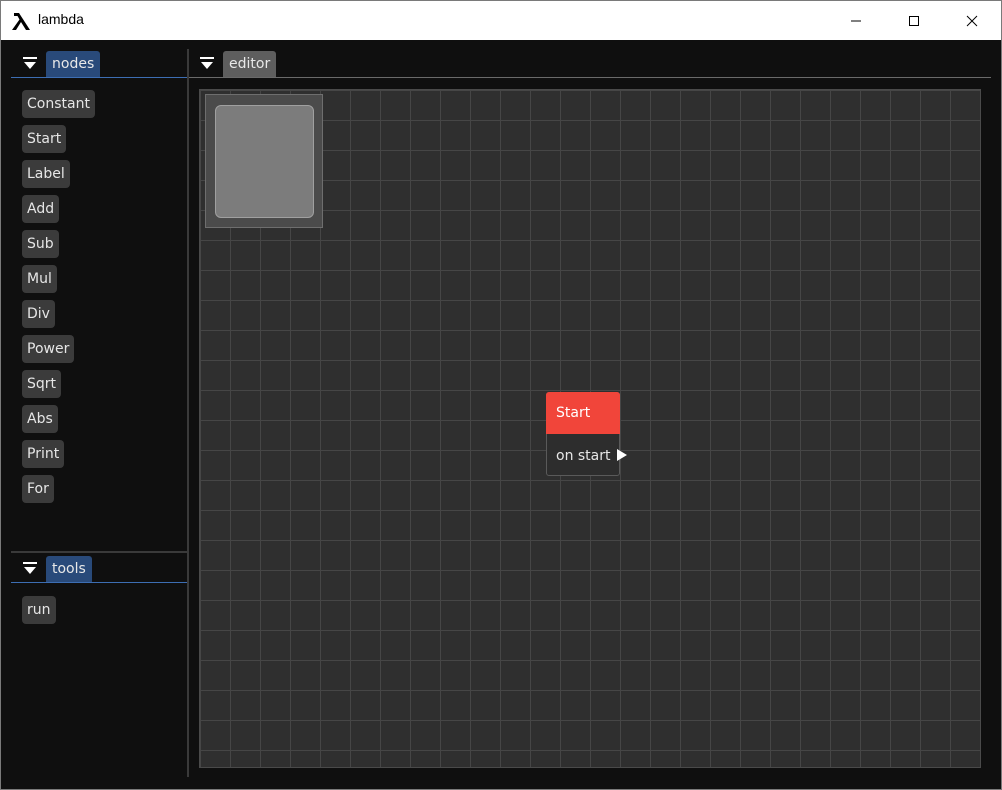 The height and width of the screenshot is (790, 1002). I want to click on node-button-abs: Abs, so click(40, 419).